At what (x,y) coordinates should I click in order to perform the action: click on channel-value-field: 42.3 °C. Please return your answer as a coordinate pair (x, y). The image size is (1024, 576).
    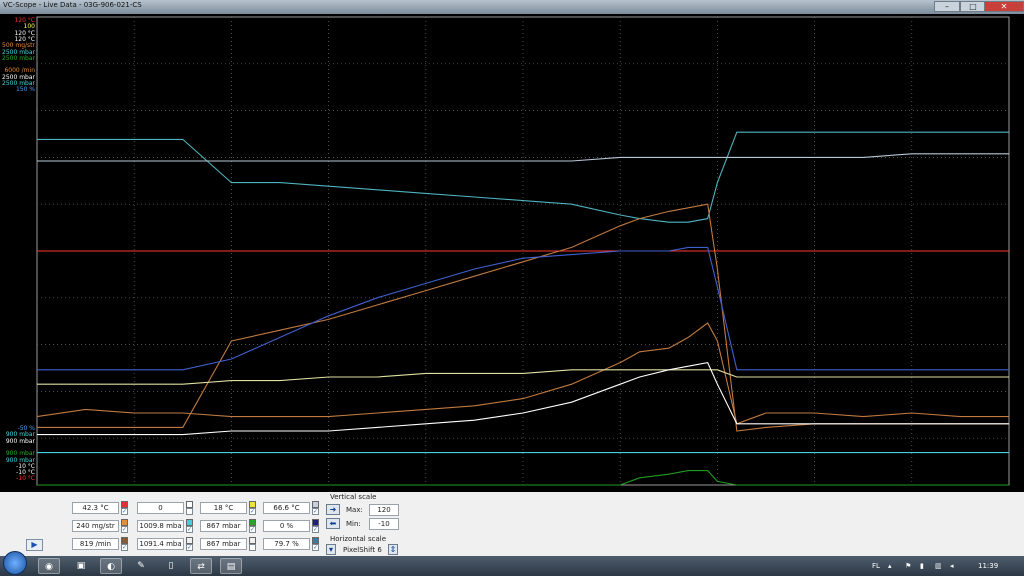
    Looking at the image, I should click on (95, 508).